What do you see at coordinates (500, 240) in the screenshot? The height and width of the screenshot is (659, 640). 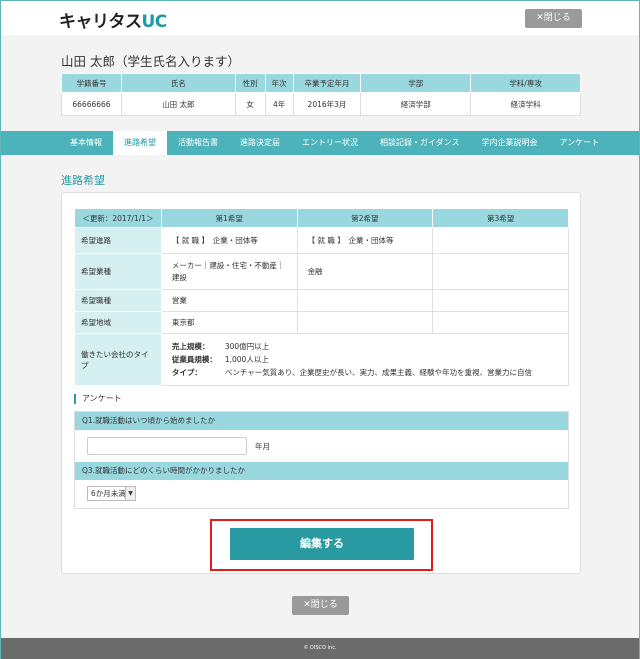 I see `course-third` at bounding box center [500, 240].